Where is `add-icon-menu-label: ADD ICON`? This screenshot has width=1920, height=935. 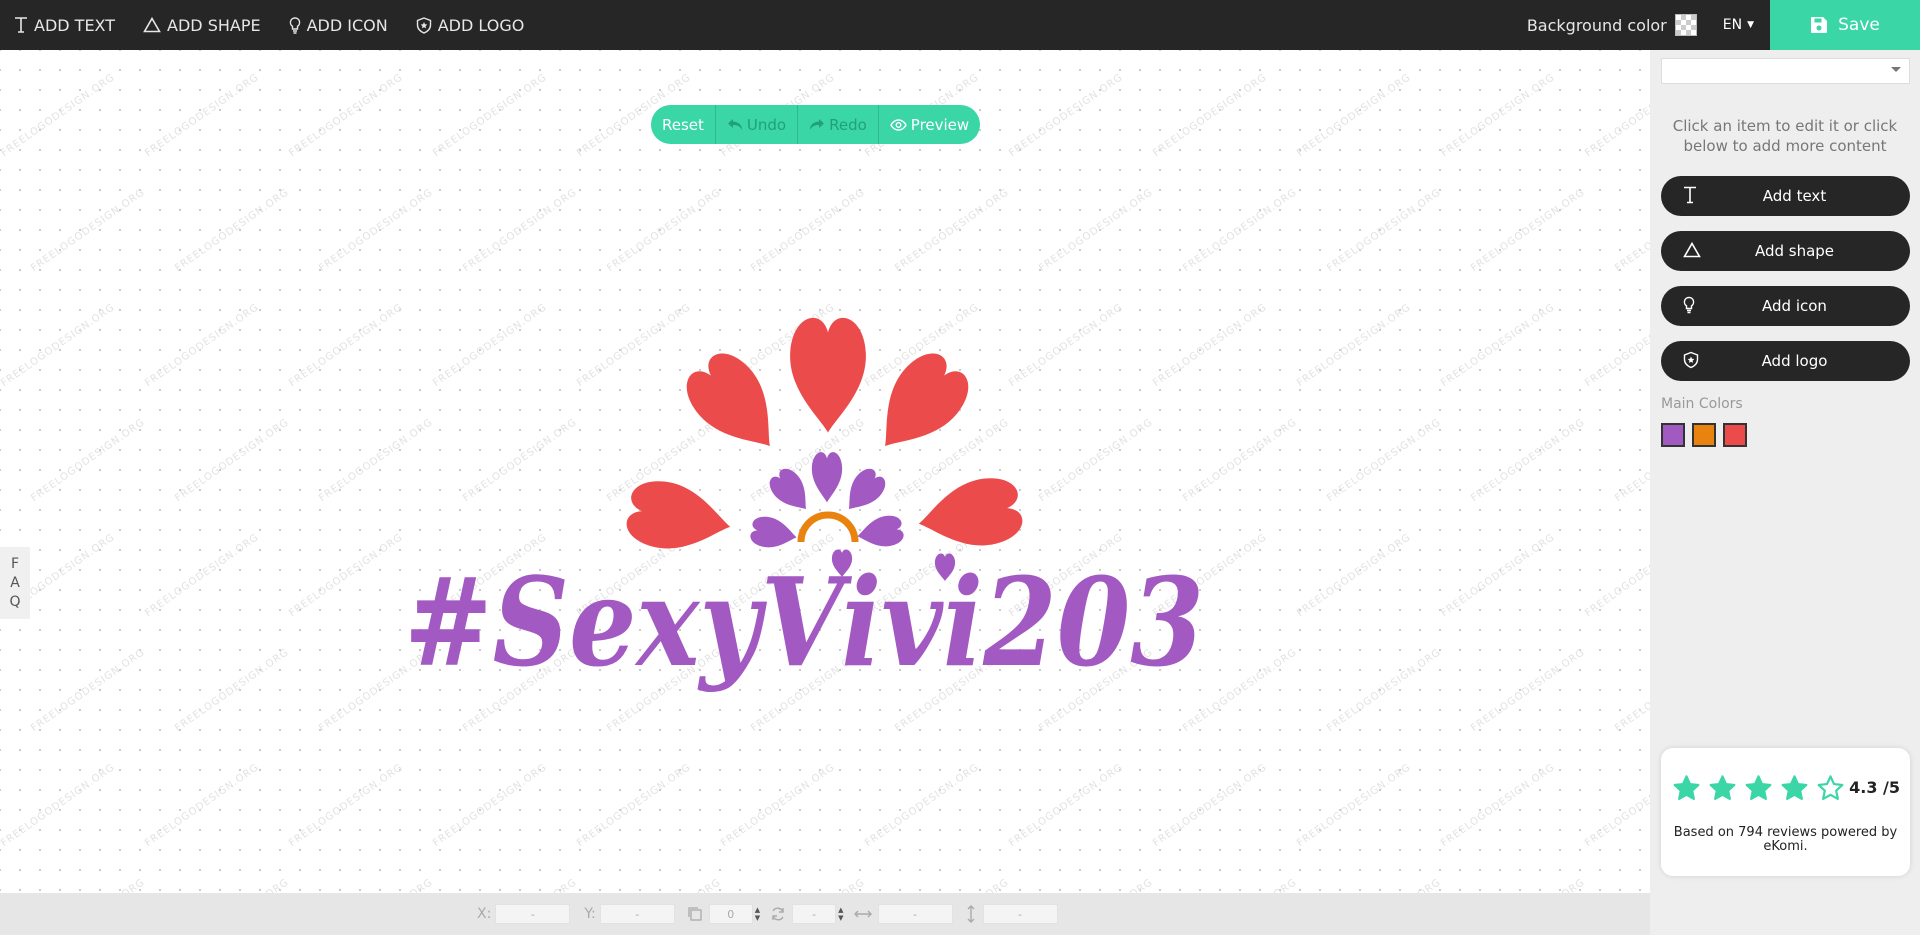
add-icon-menu-label: ADD ICON is located at coordinates (347, 25).